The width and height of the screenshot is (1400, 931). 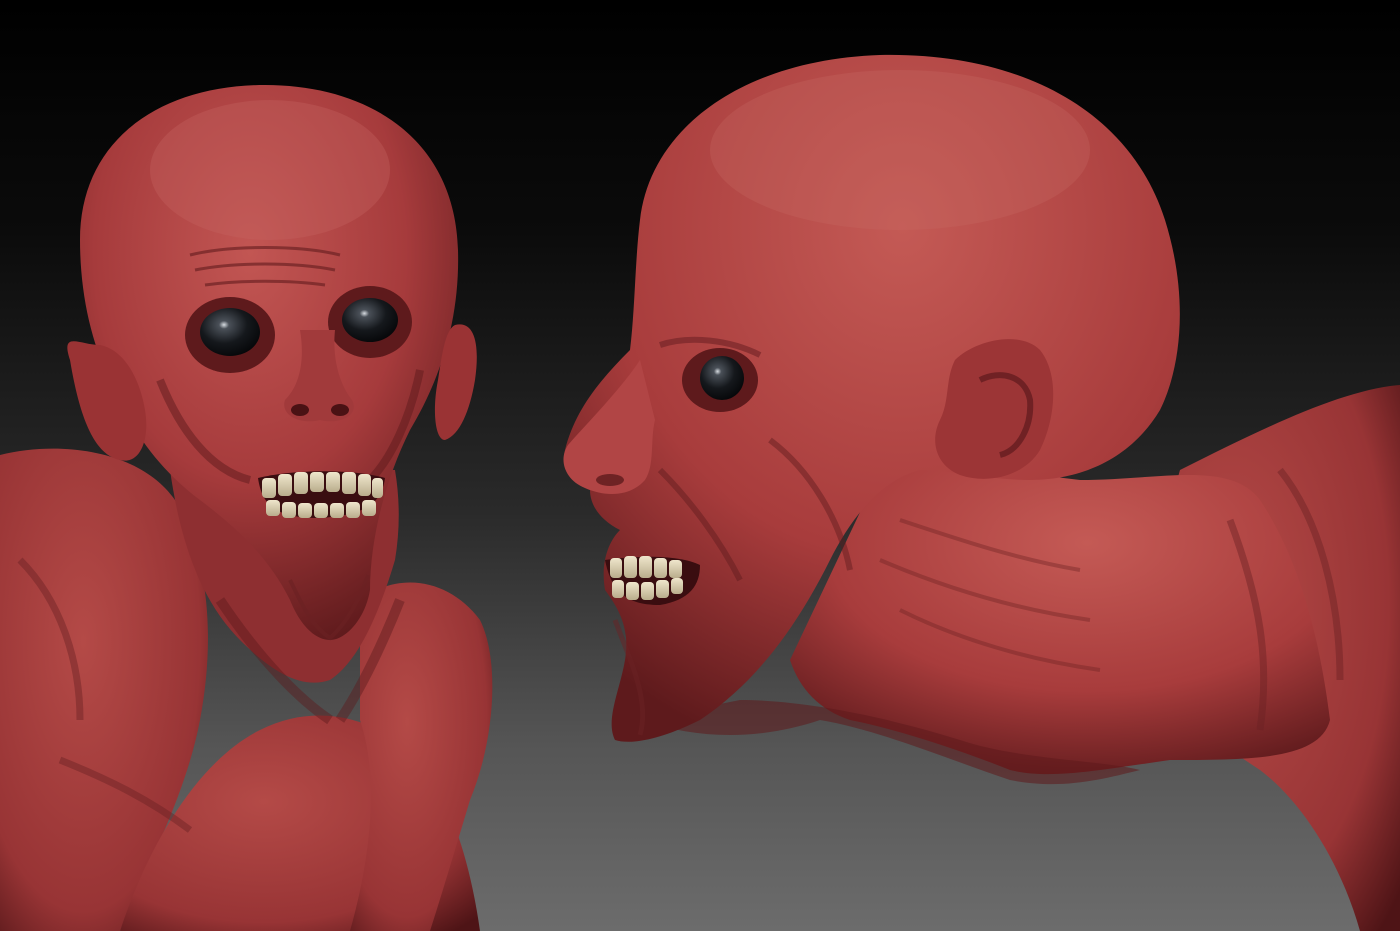 What do you see at coordinates (370, 320) in the screenshot?
I see `front-right-eye` at bounding box center [370, 320].